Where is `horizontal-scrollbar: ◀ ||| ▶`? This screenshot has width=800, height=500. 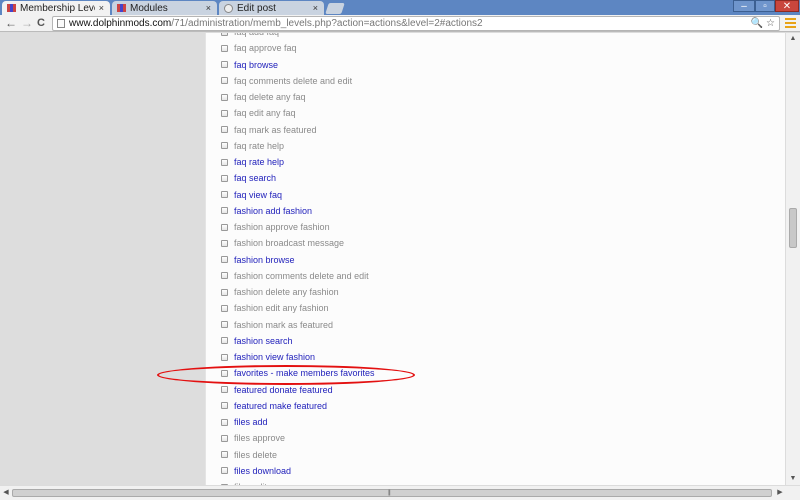
horizontal-scrollbar: ◀ ||| ▶ is located at coordinates (400, 492).